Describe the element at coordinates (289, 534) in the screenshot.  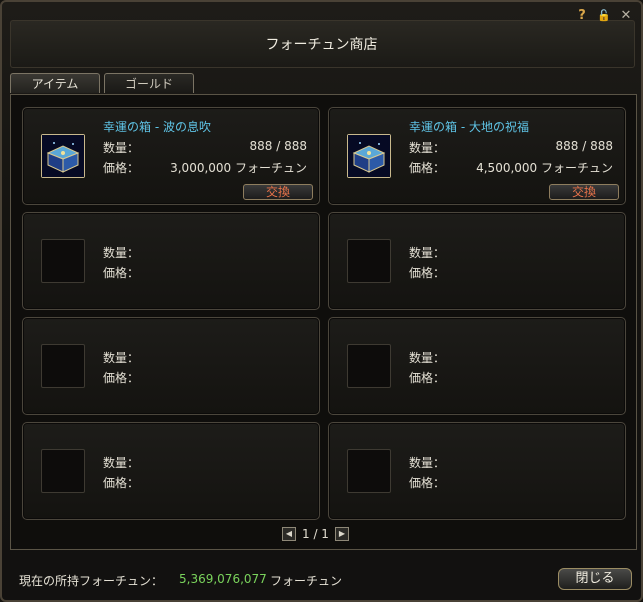
I see `prev-page-icon: ◀` at that location.